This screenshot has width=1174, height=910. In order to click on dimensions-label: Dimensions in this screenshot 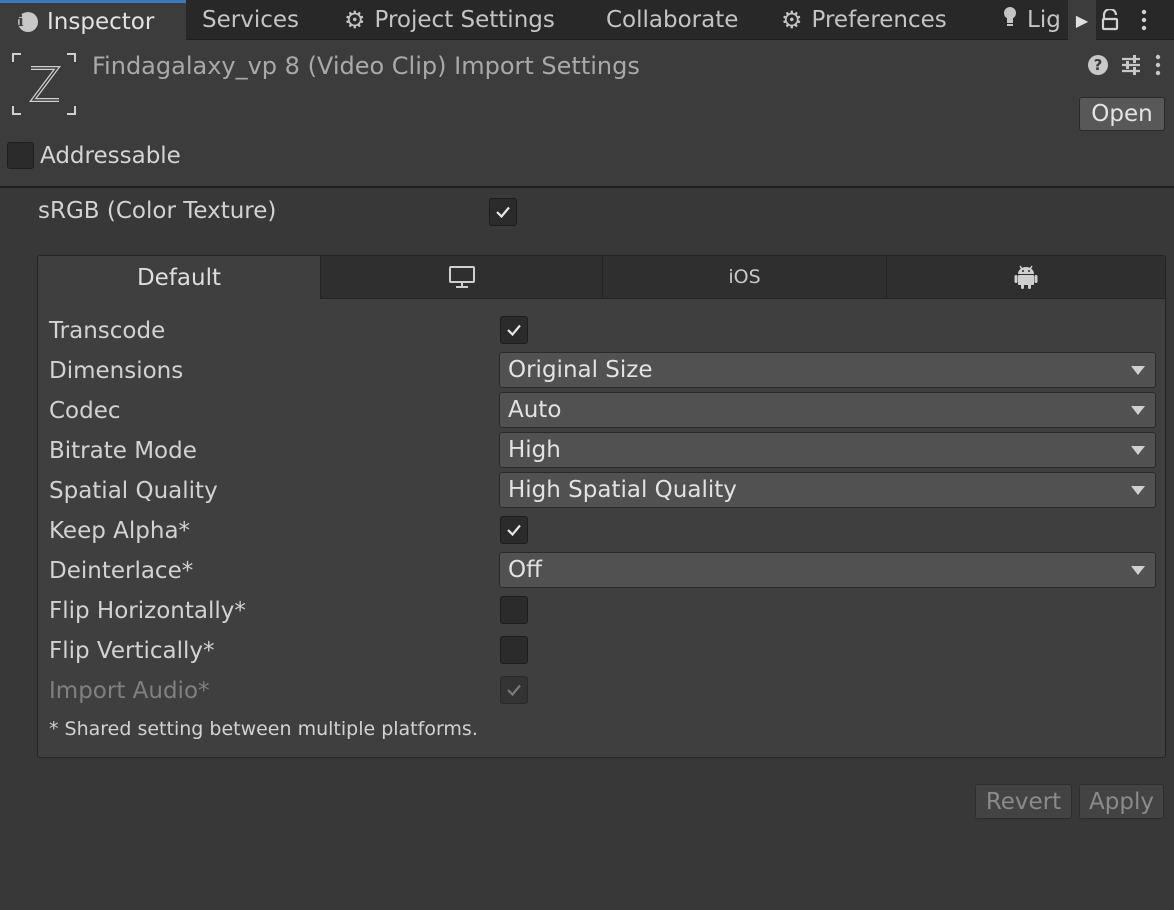, I will do `click(116, 371)`.